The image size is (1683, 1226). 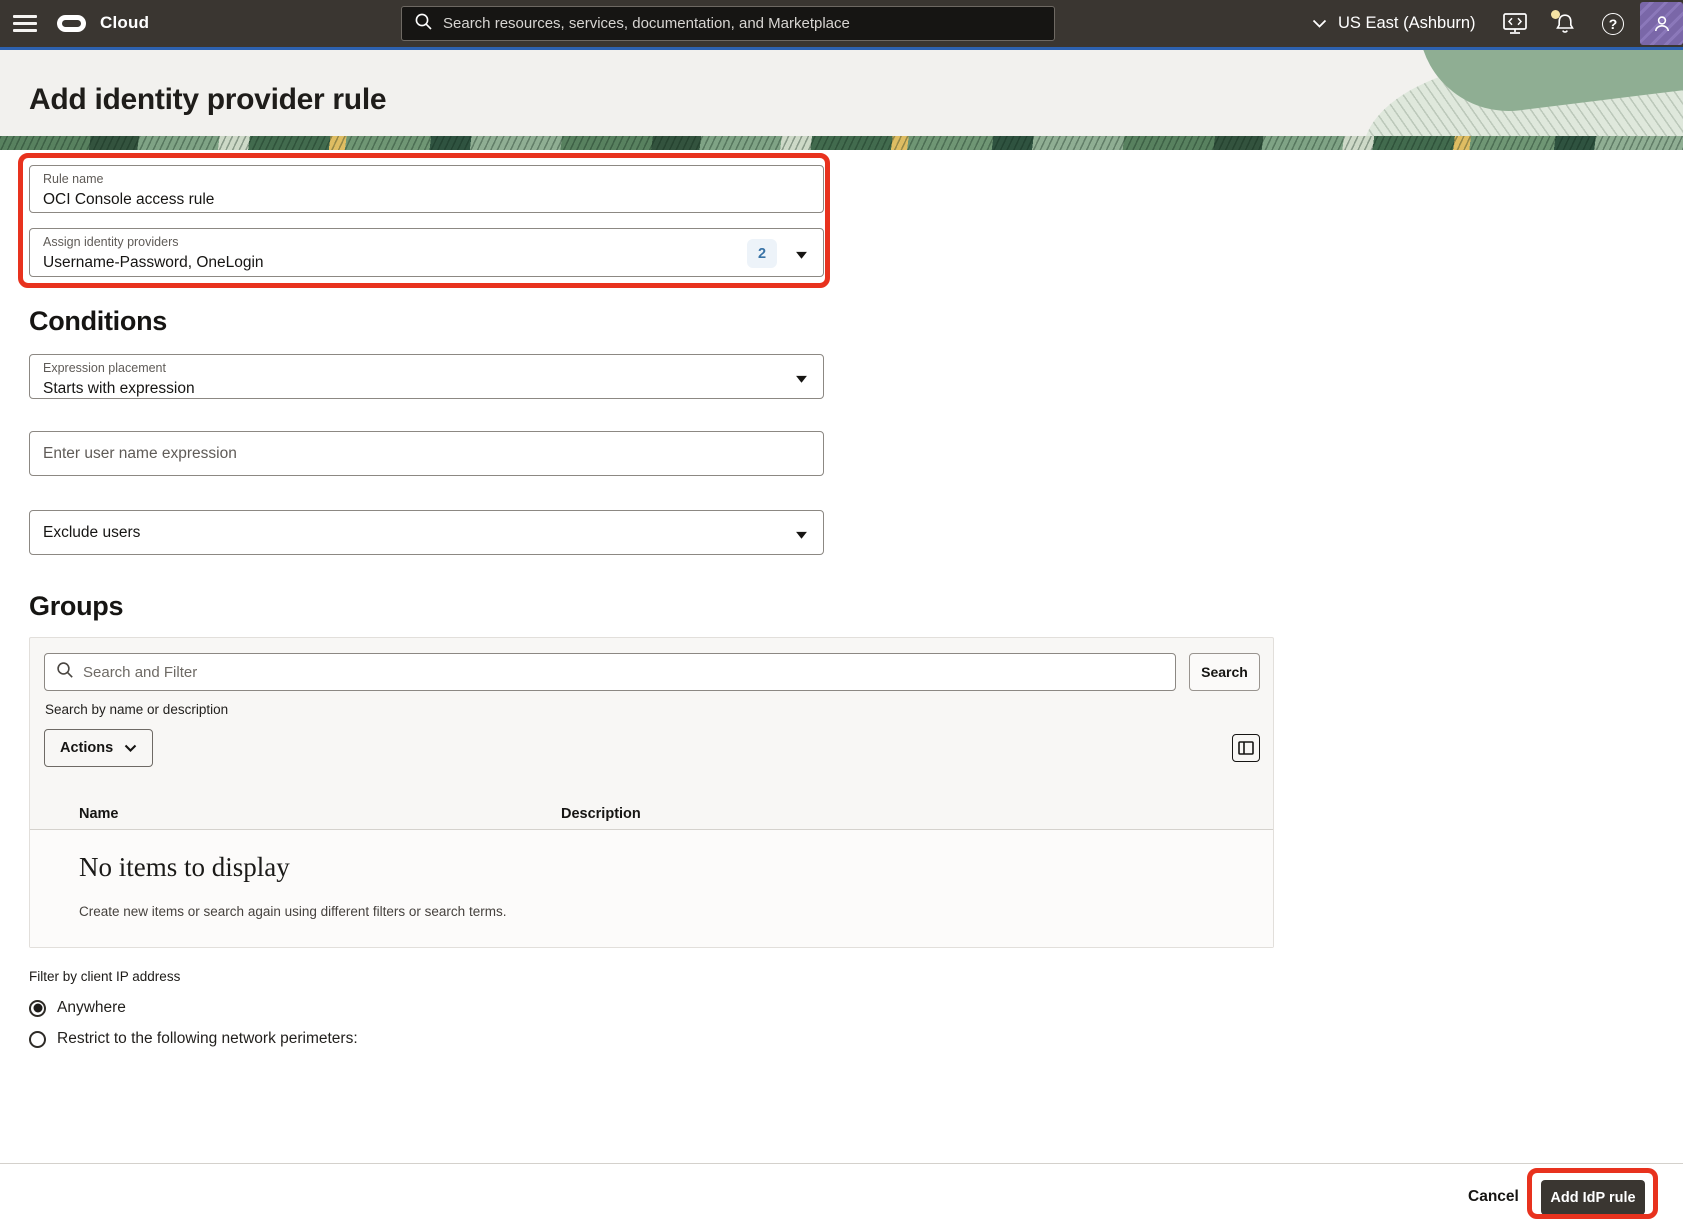 What do you see at coordinates (623, 672) in the screenshot?
I see `groups-search-input` at bounding box center [623, 672].